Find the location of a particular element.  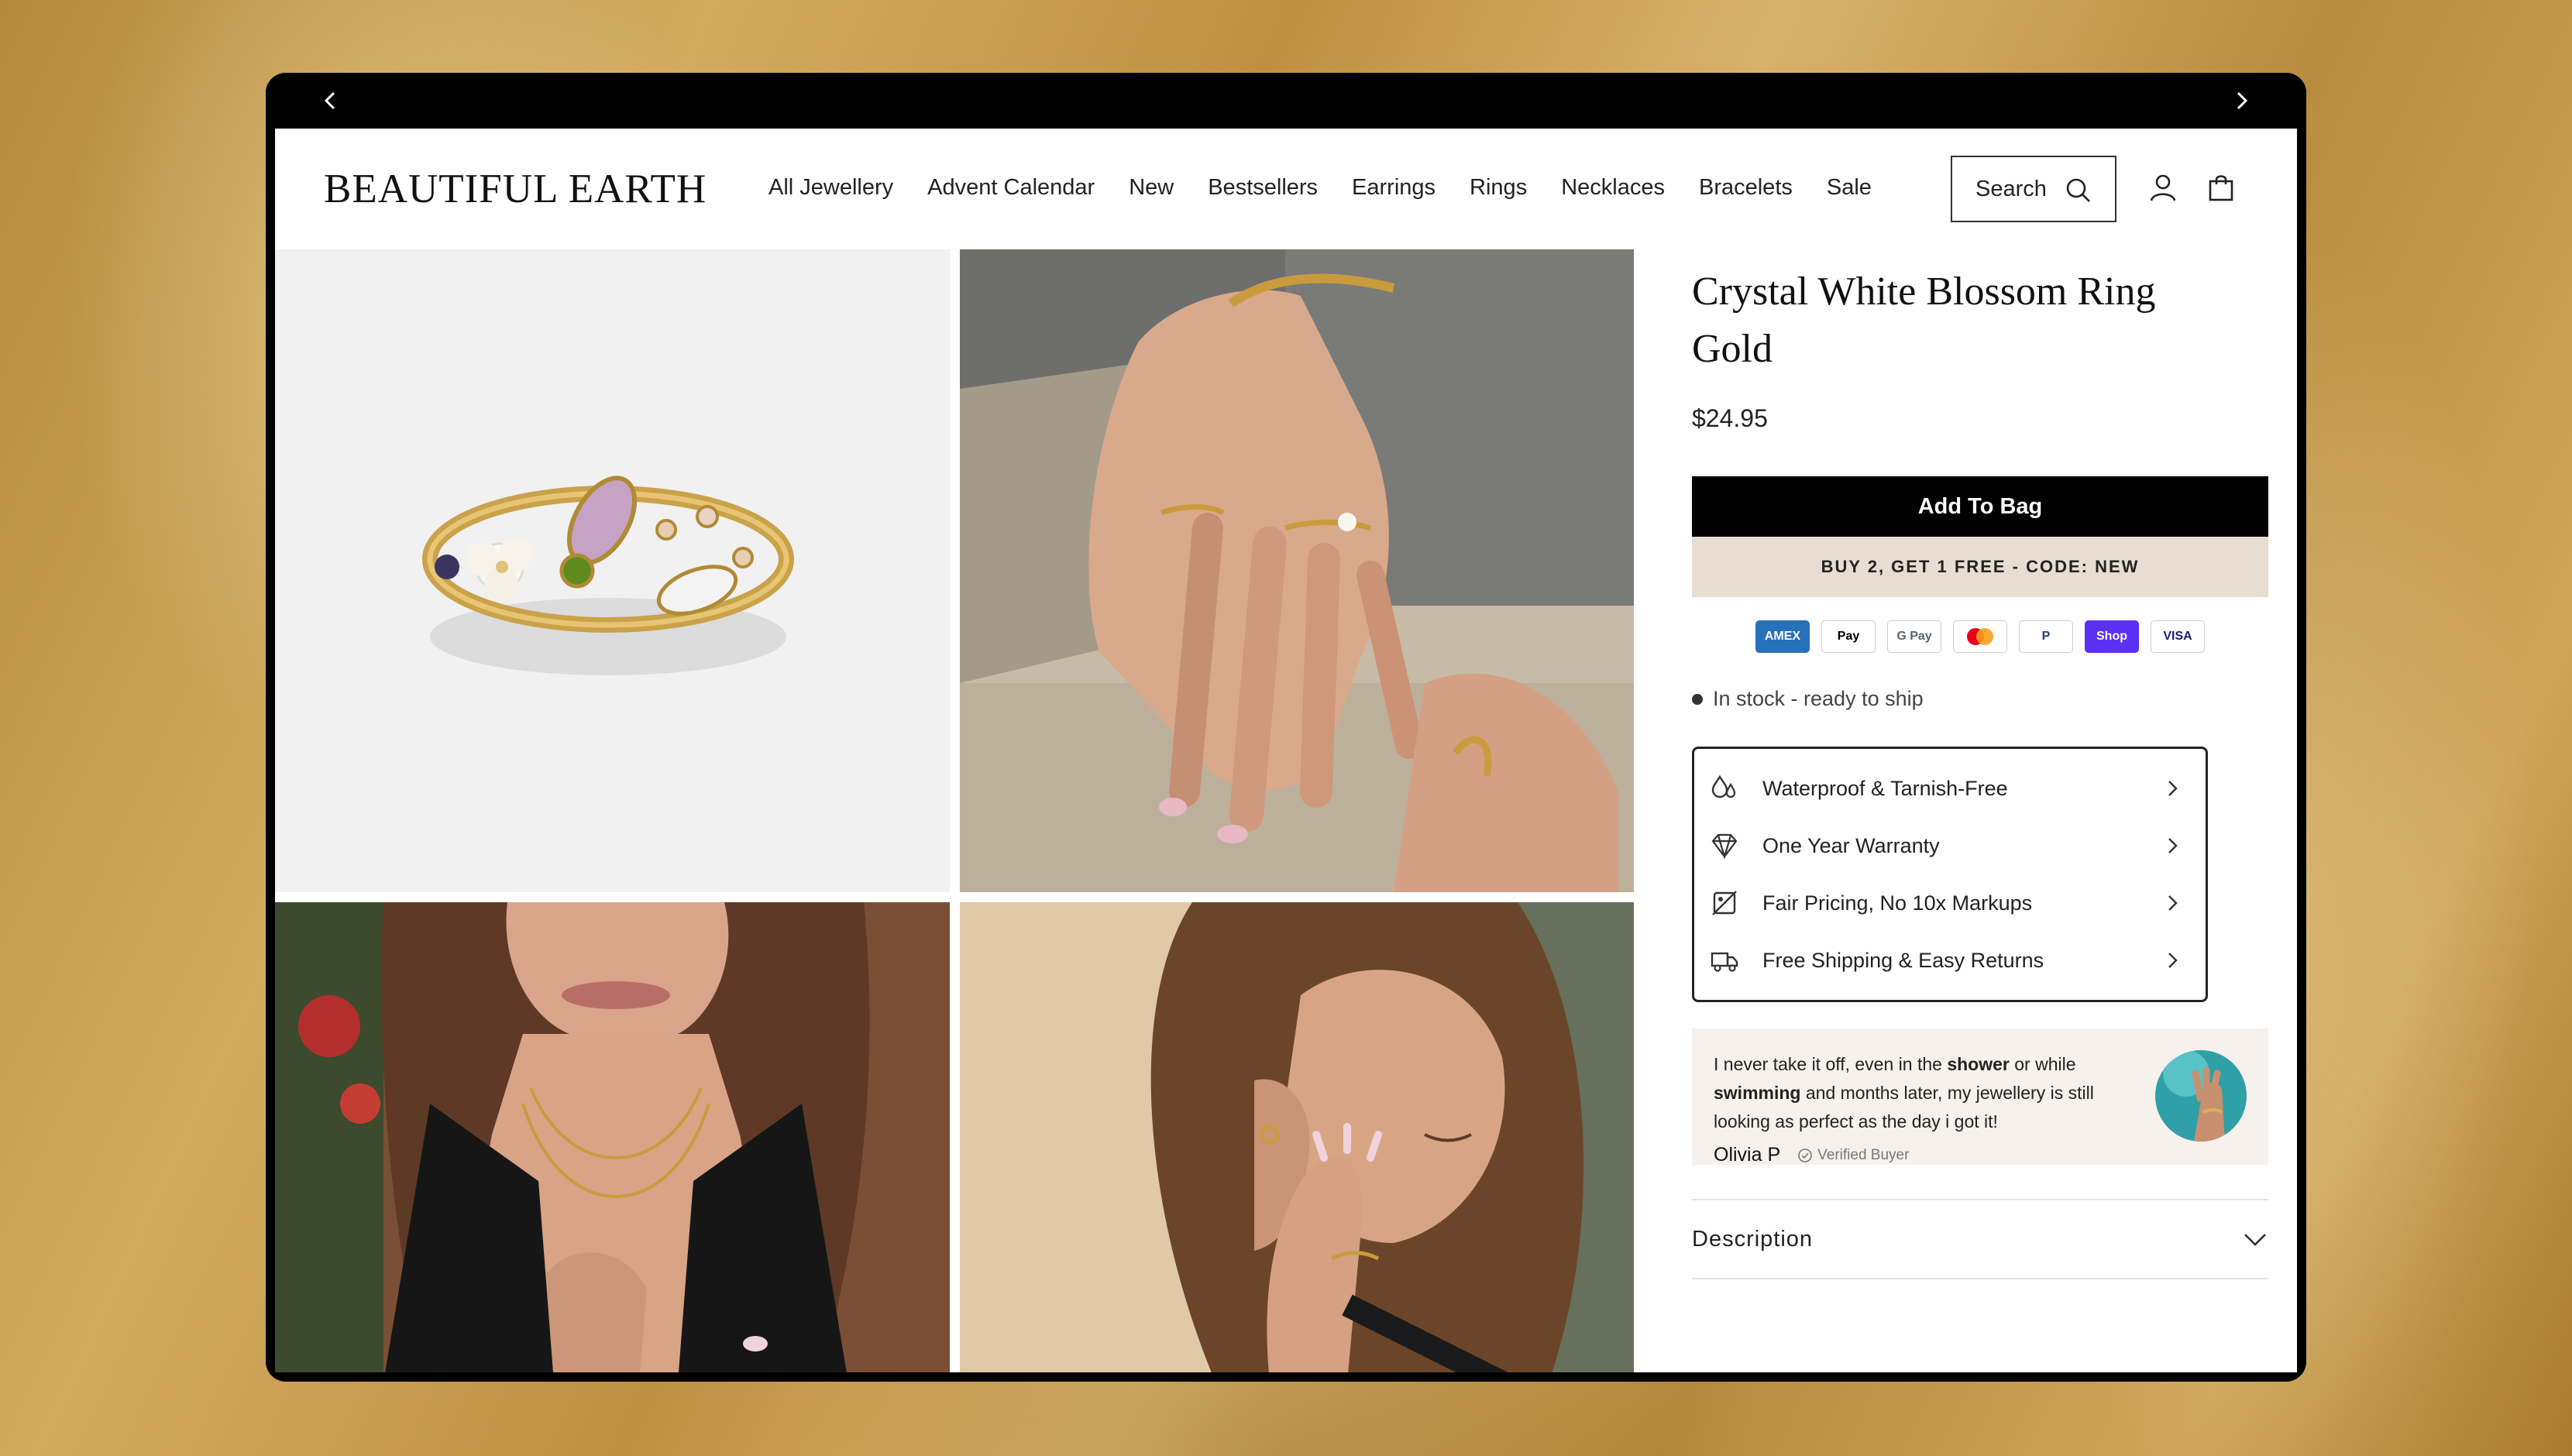

payment-label: AMEX is located at coordinates (1782, 637).